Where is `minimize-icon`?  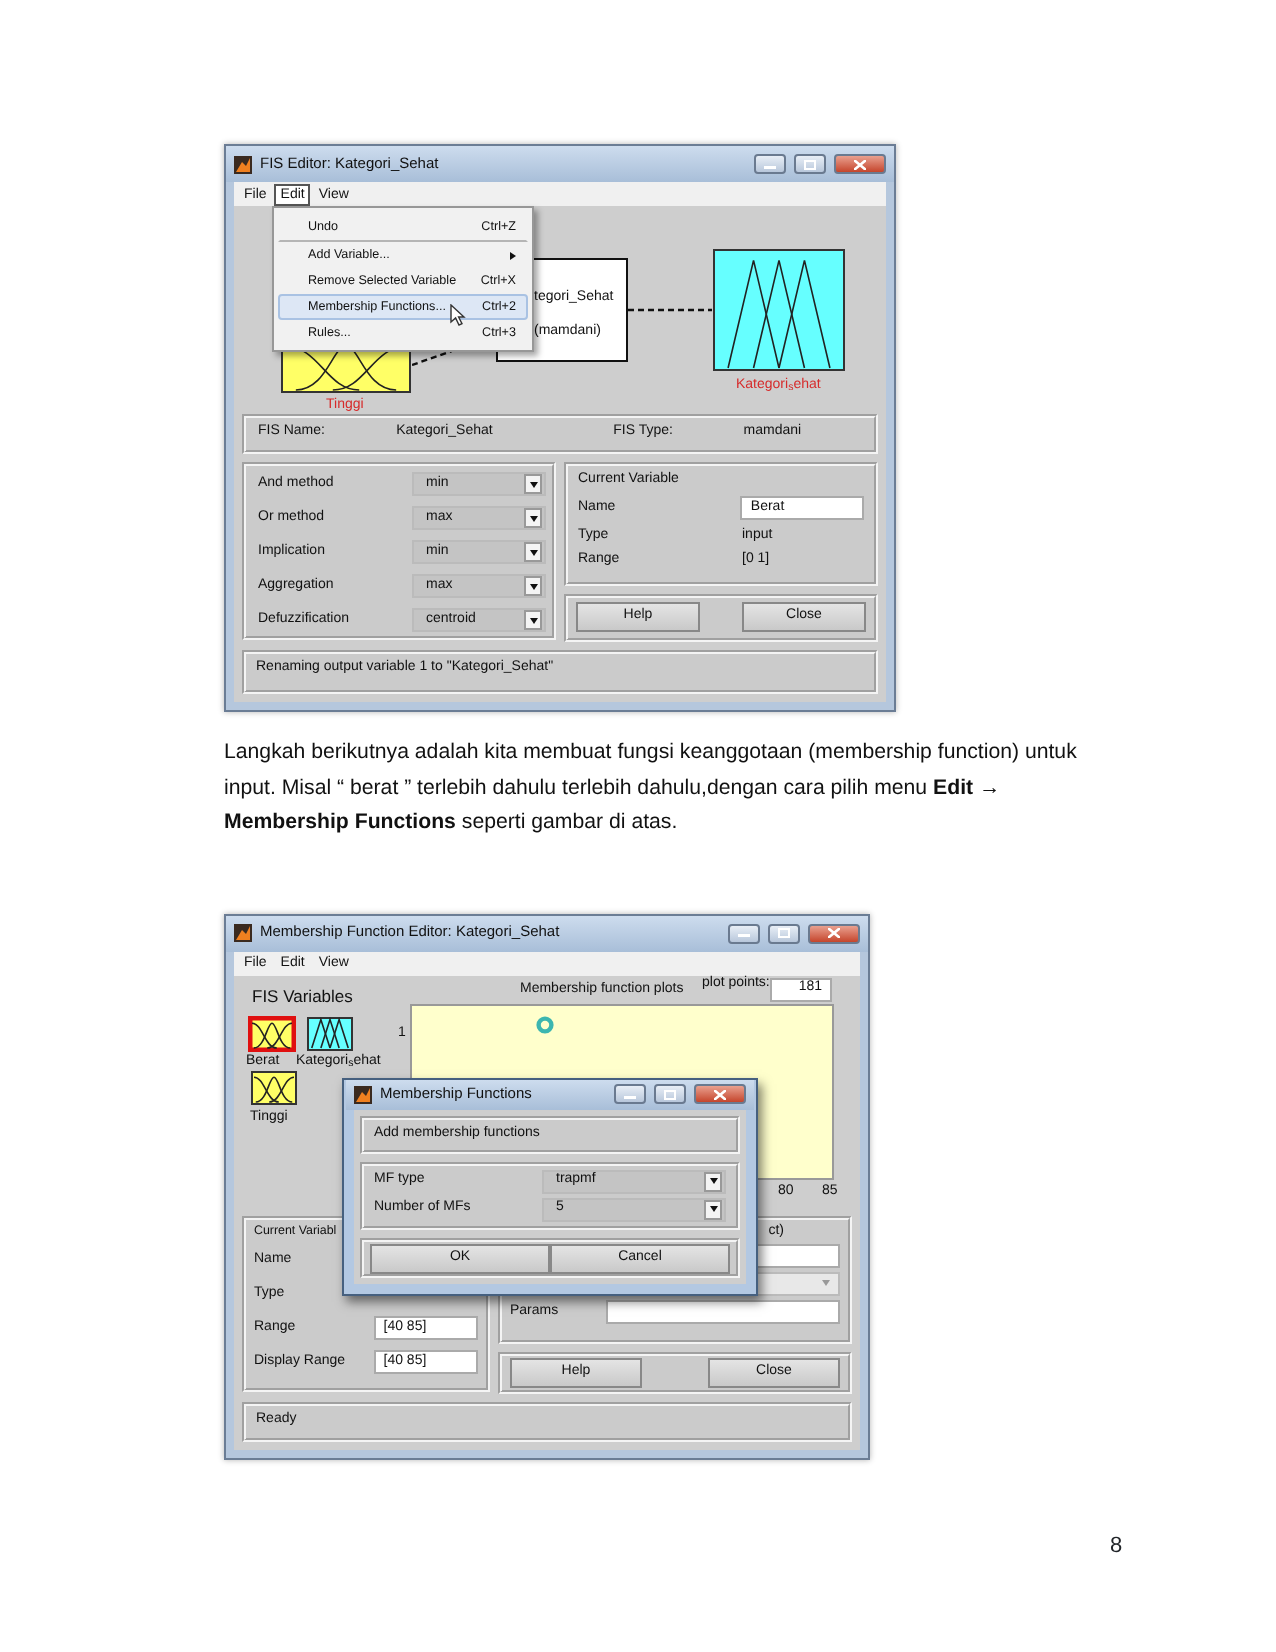
minimize-icon is located at coordinates (744, 933).